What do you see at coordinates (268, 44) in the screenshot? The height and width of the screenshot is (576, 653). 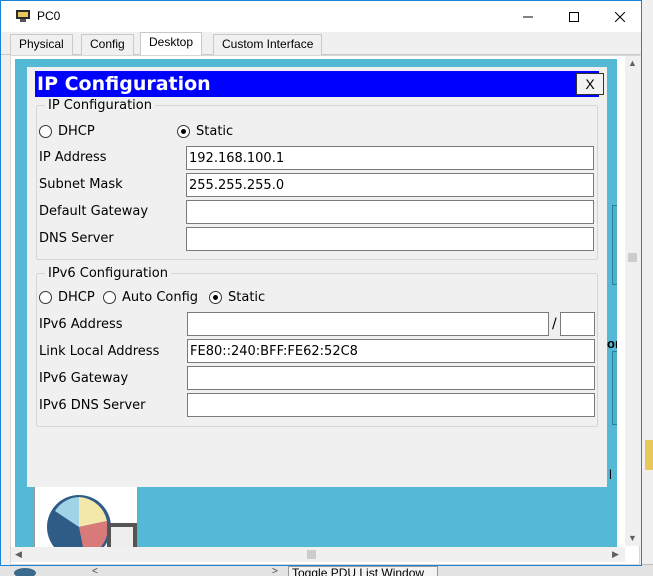 I see `tab-custom-interface: Custom Interface` at bounding box center [268, 44].